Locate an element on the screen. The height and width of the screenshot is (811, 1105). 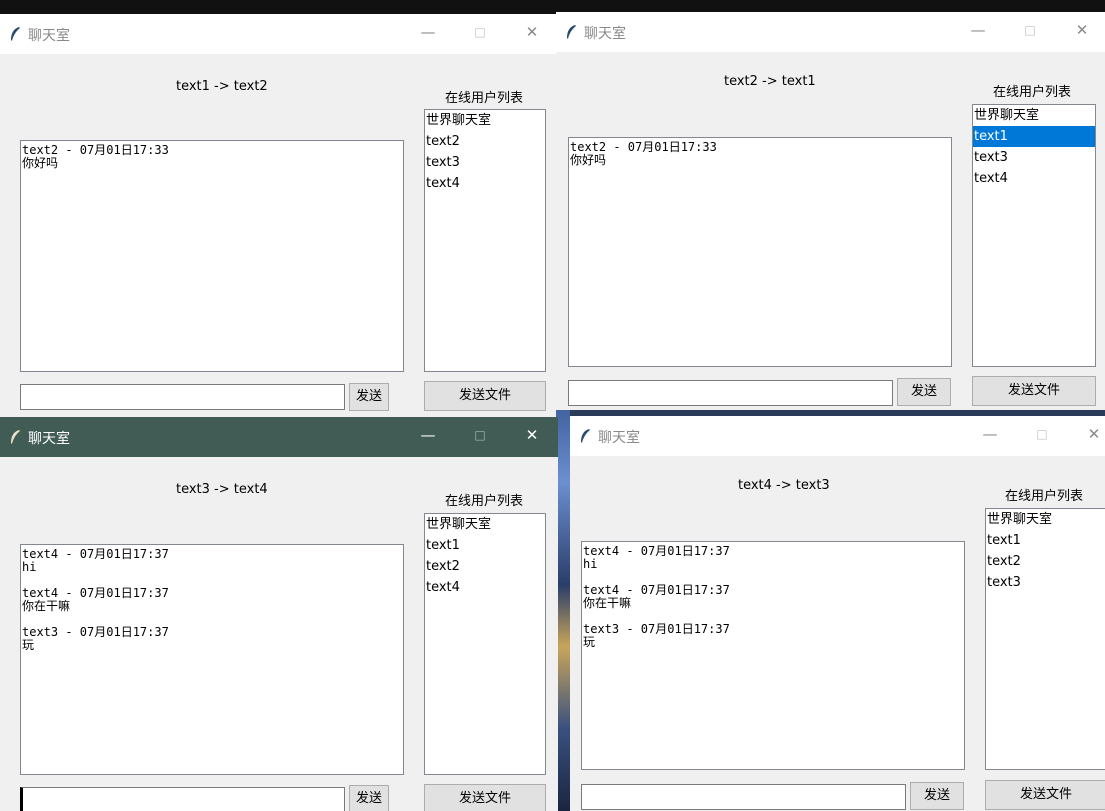
online-users-list: 世界聊天室 text1 text3 text4 is located at coordinates (1034, 235).